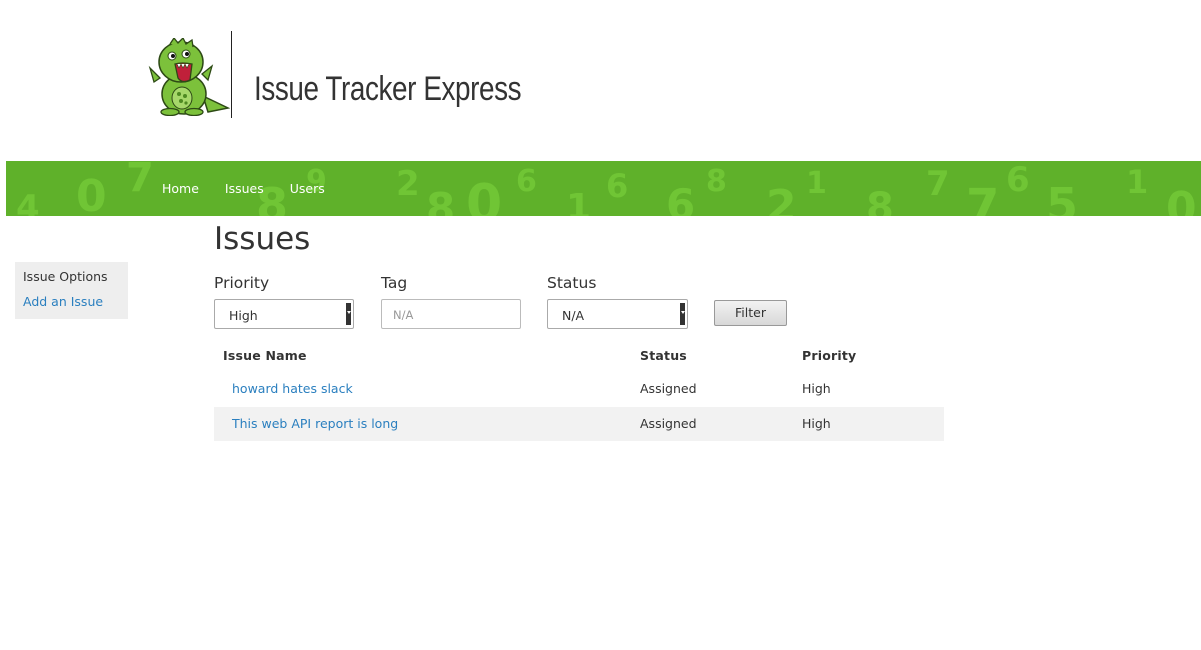  Describe the element at coordinates (750, 313) in the screenshot. I see `filter-button: Filter` at that location.